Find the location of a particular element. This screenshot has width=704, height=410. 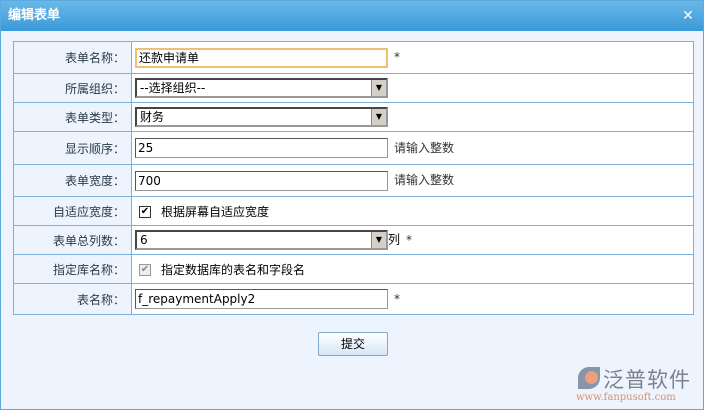

type-select: 财务 ▼ is located at coordinates (261, 117).